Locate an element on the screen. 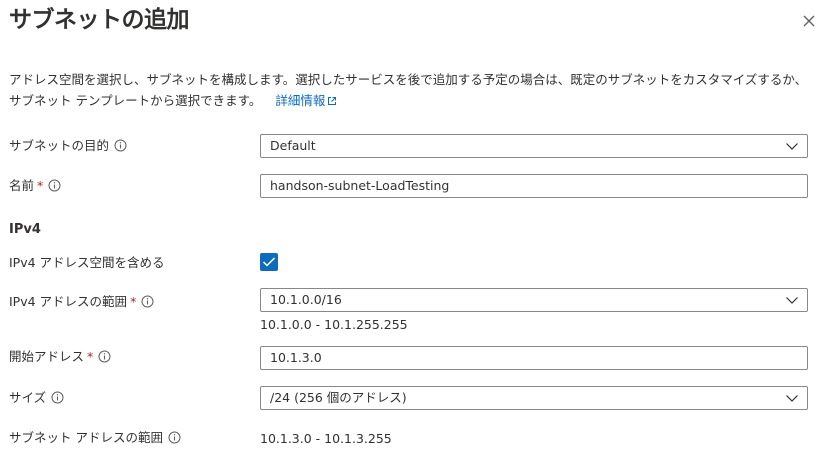 The image size is (824, 453). ipv4-range-label: IPv4 アドレスの範囲 * is located at coordinates (81, 302).